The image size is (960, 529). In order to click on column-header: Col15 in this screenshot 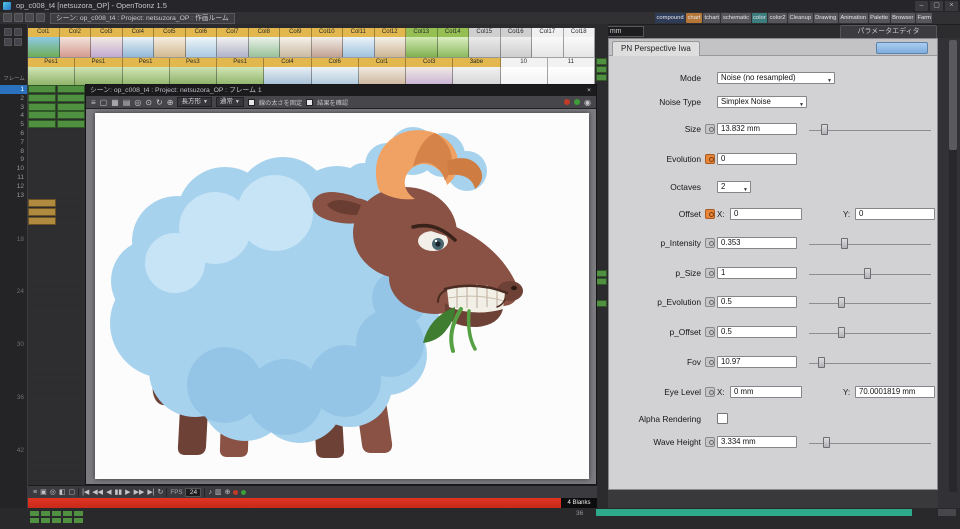, I will do `click(485, 32)`.